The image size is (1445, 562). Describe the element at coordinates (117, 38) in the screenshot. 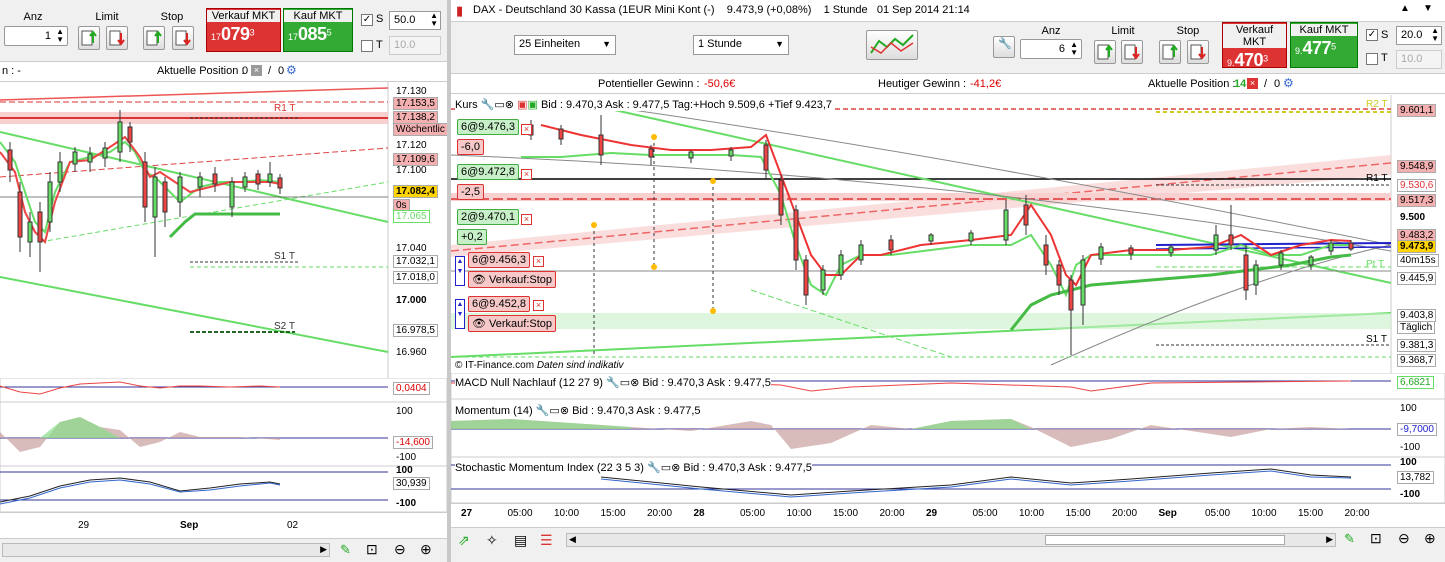

I see `left-limit-sell-button` at that location.